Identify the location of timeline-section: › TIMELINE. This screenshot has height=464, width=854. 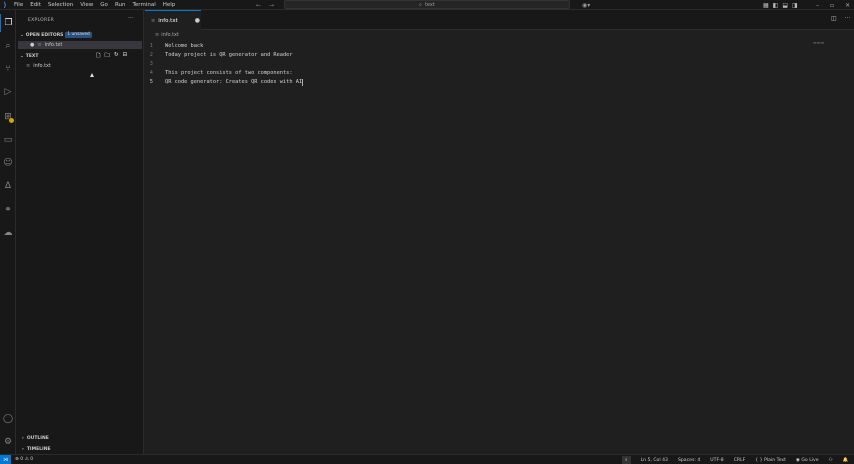
(36, 449).